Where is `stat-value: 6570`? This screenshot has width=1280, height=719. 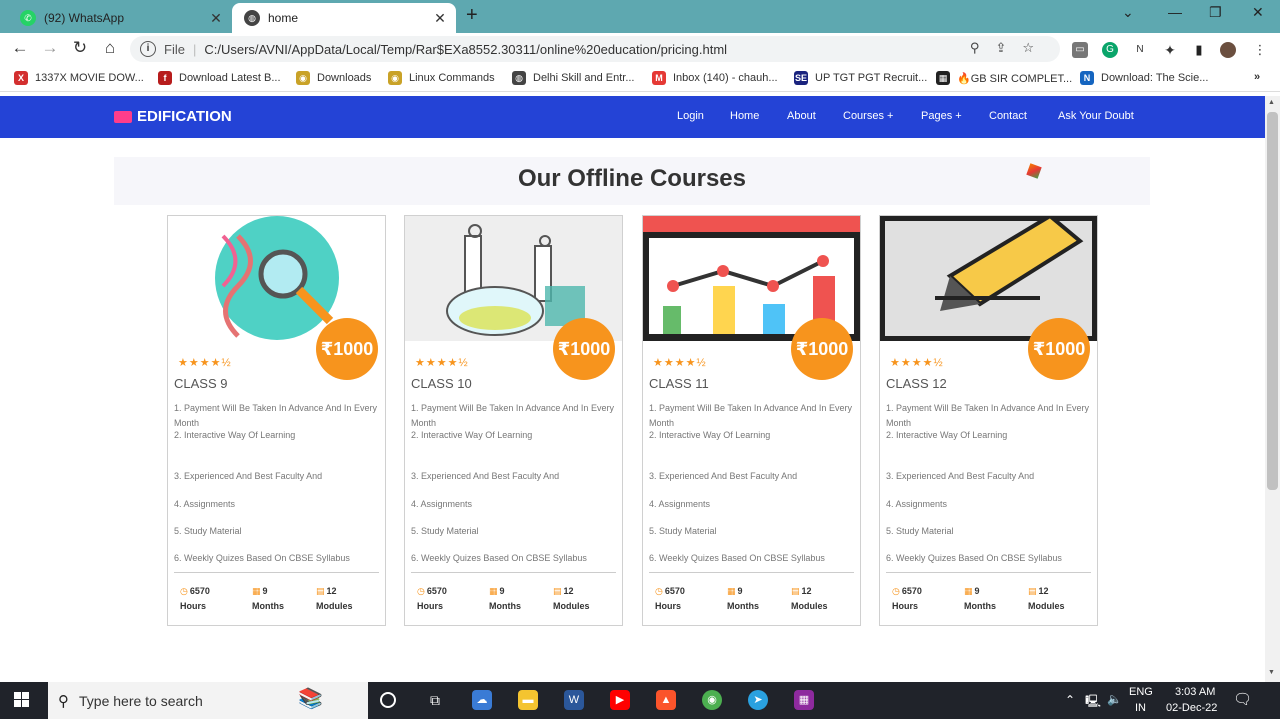 stat-value: 6570 is located at coordinates (674, 591).